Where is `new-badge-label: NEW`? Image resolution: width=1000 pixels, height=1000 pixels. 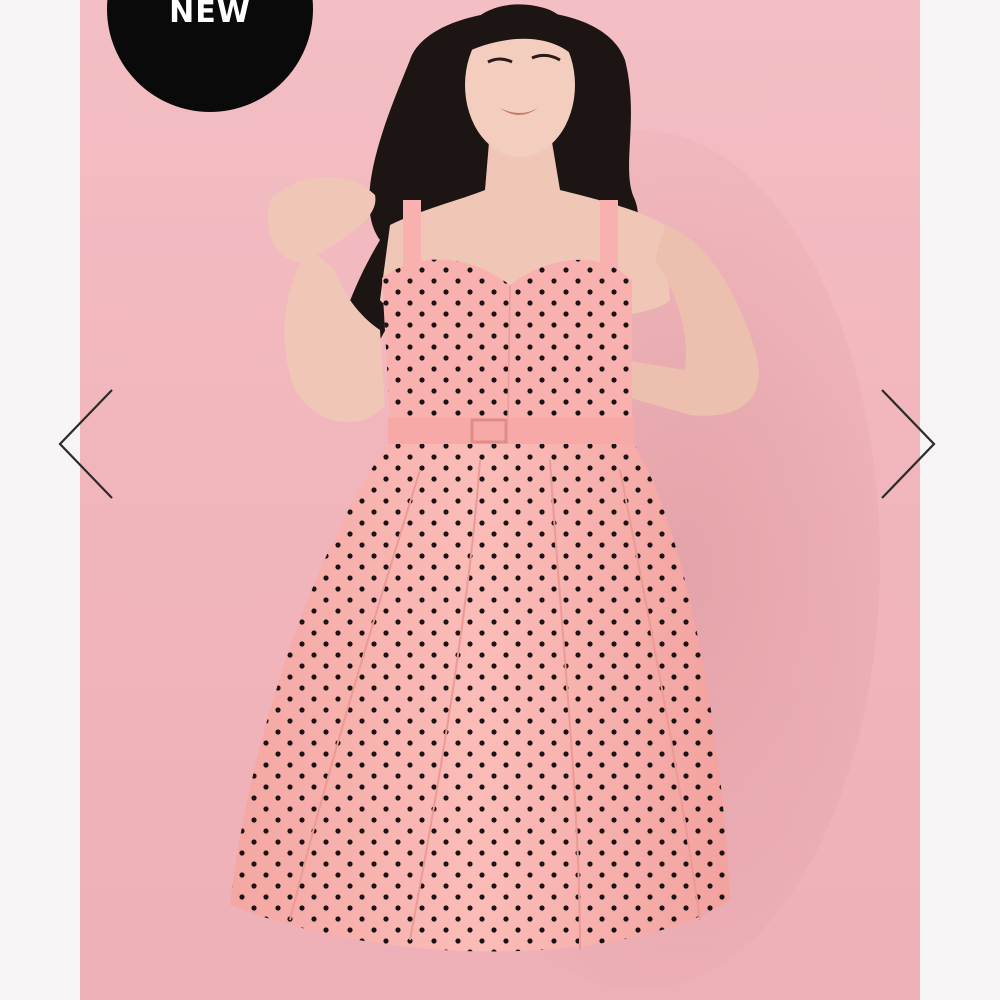 new-badge-label: NEW is located at coordinates (210, 15).